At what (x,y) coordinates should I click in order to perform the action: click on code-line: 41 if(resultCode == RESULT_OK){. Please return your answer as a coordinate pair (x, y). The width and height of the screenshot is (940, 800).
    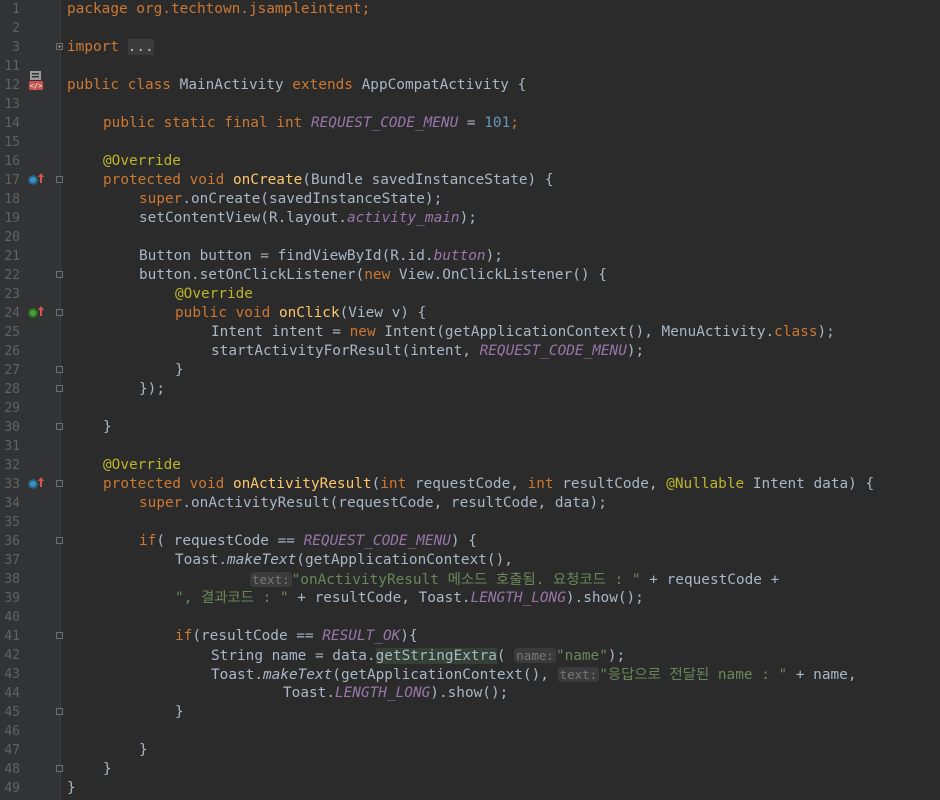
    Looking at the image, I should click on (470, 636).